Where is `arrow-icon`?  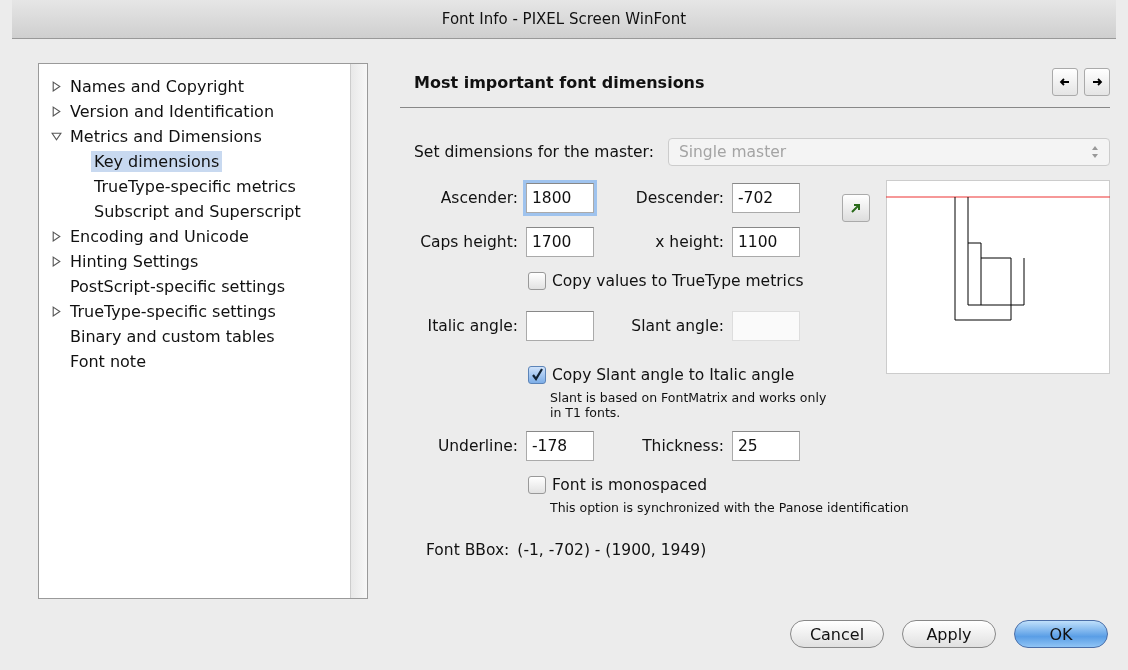 arrow-icon is located at coordinates (856, 208).